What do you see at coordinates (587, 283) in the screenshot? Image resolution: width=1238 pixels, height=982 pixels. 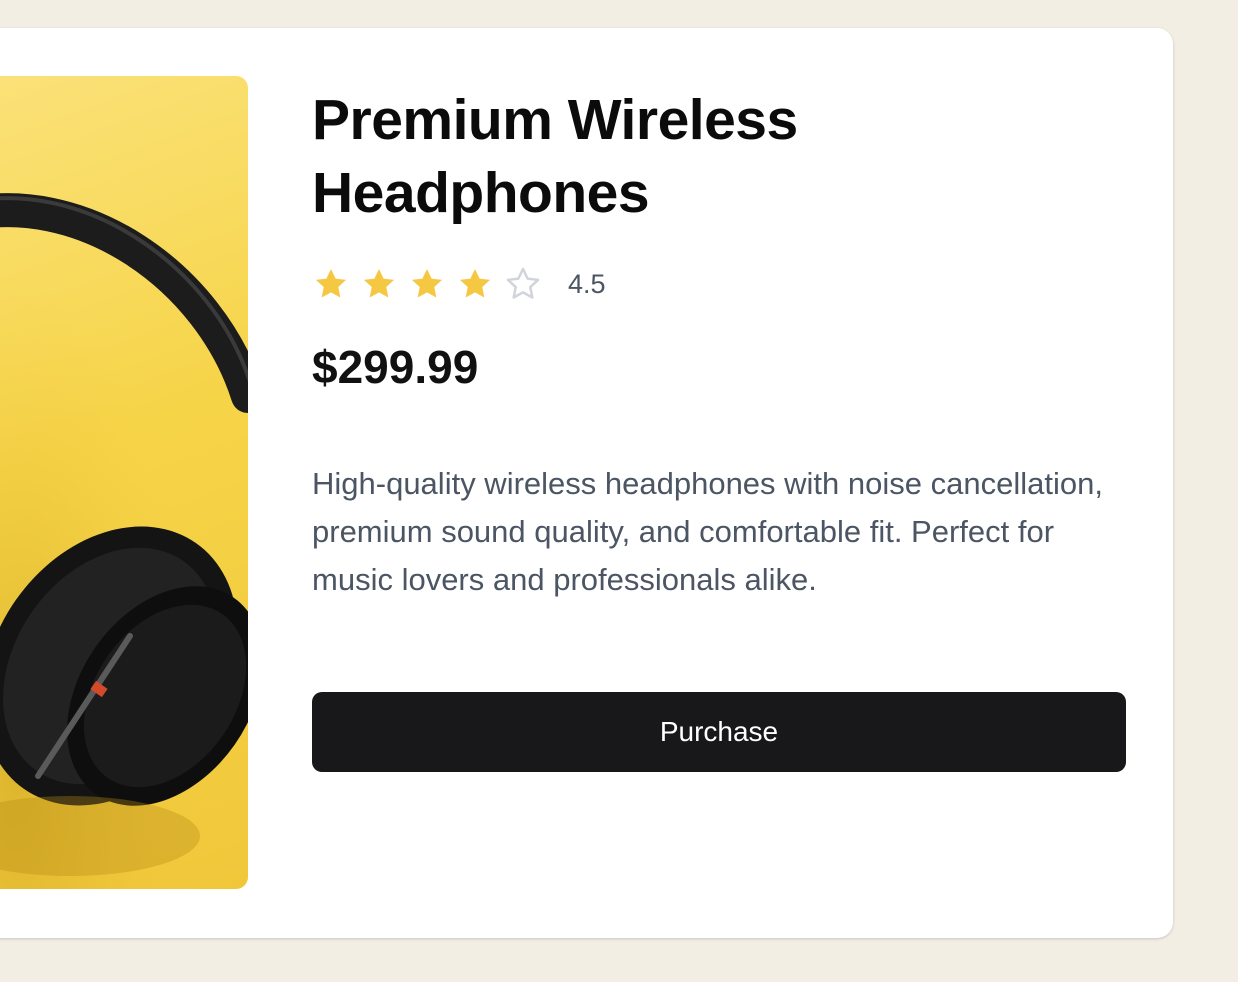 I see `rating-value: 4.5` at bounding box center [587, 283].